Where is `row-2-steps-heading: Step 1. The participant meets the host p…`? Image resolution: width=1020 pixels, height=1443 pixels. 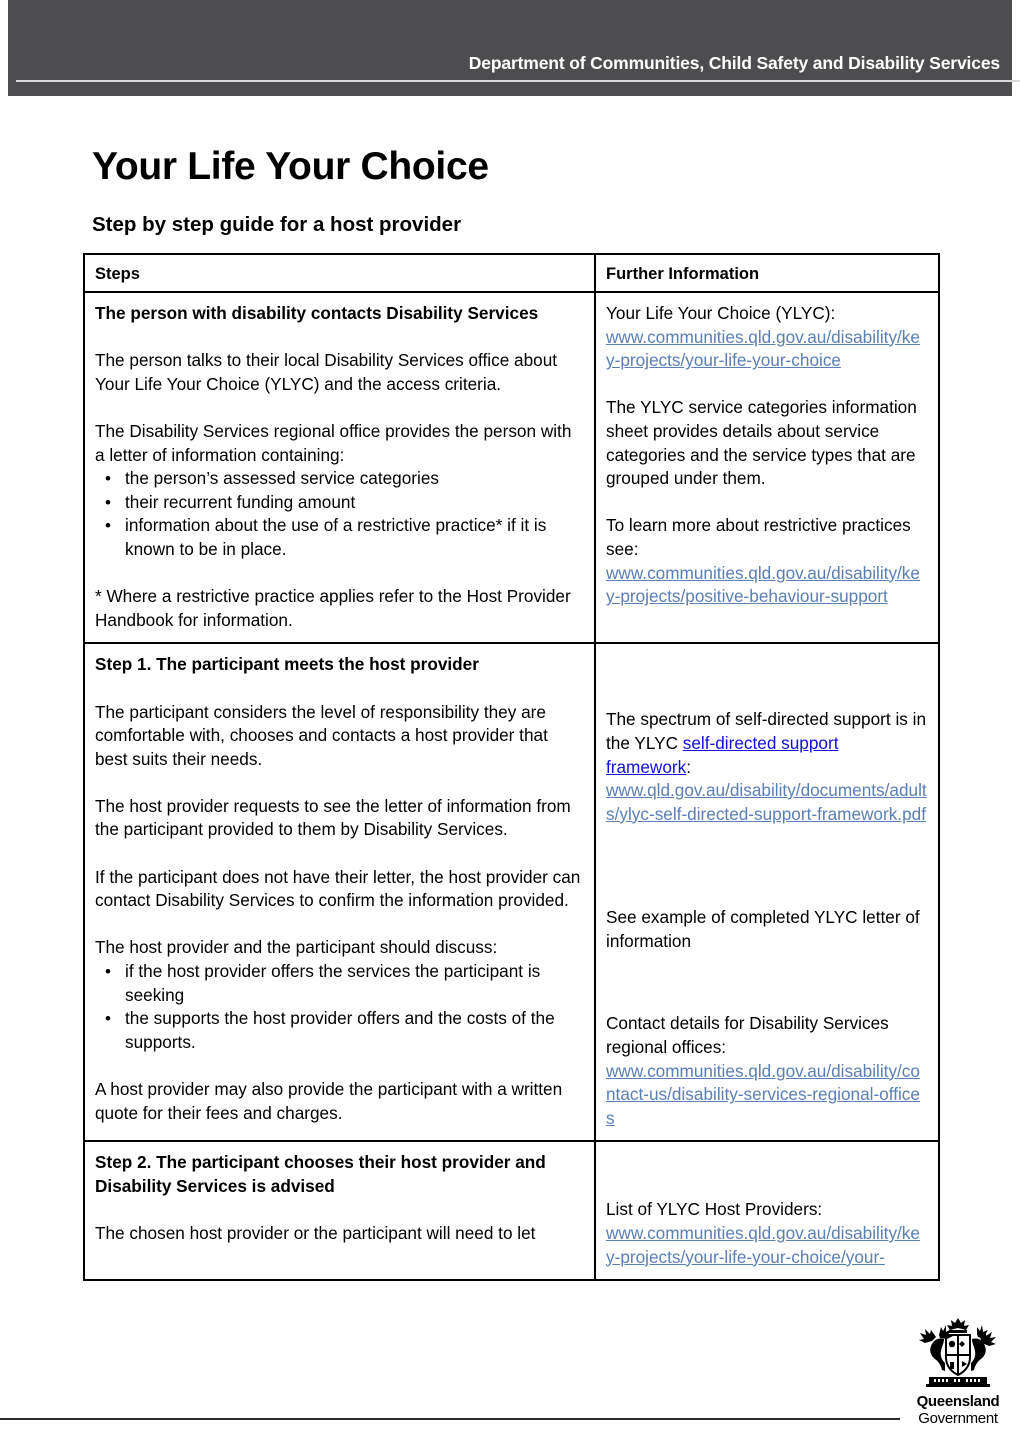
row-2-steps-heading: Step 1. The participant meets the host p… is located at coordinates (287, 664).